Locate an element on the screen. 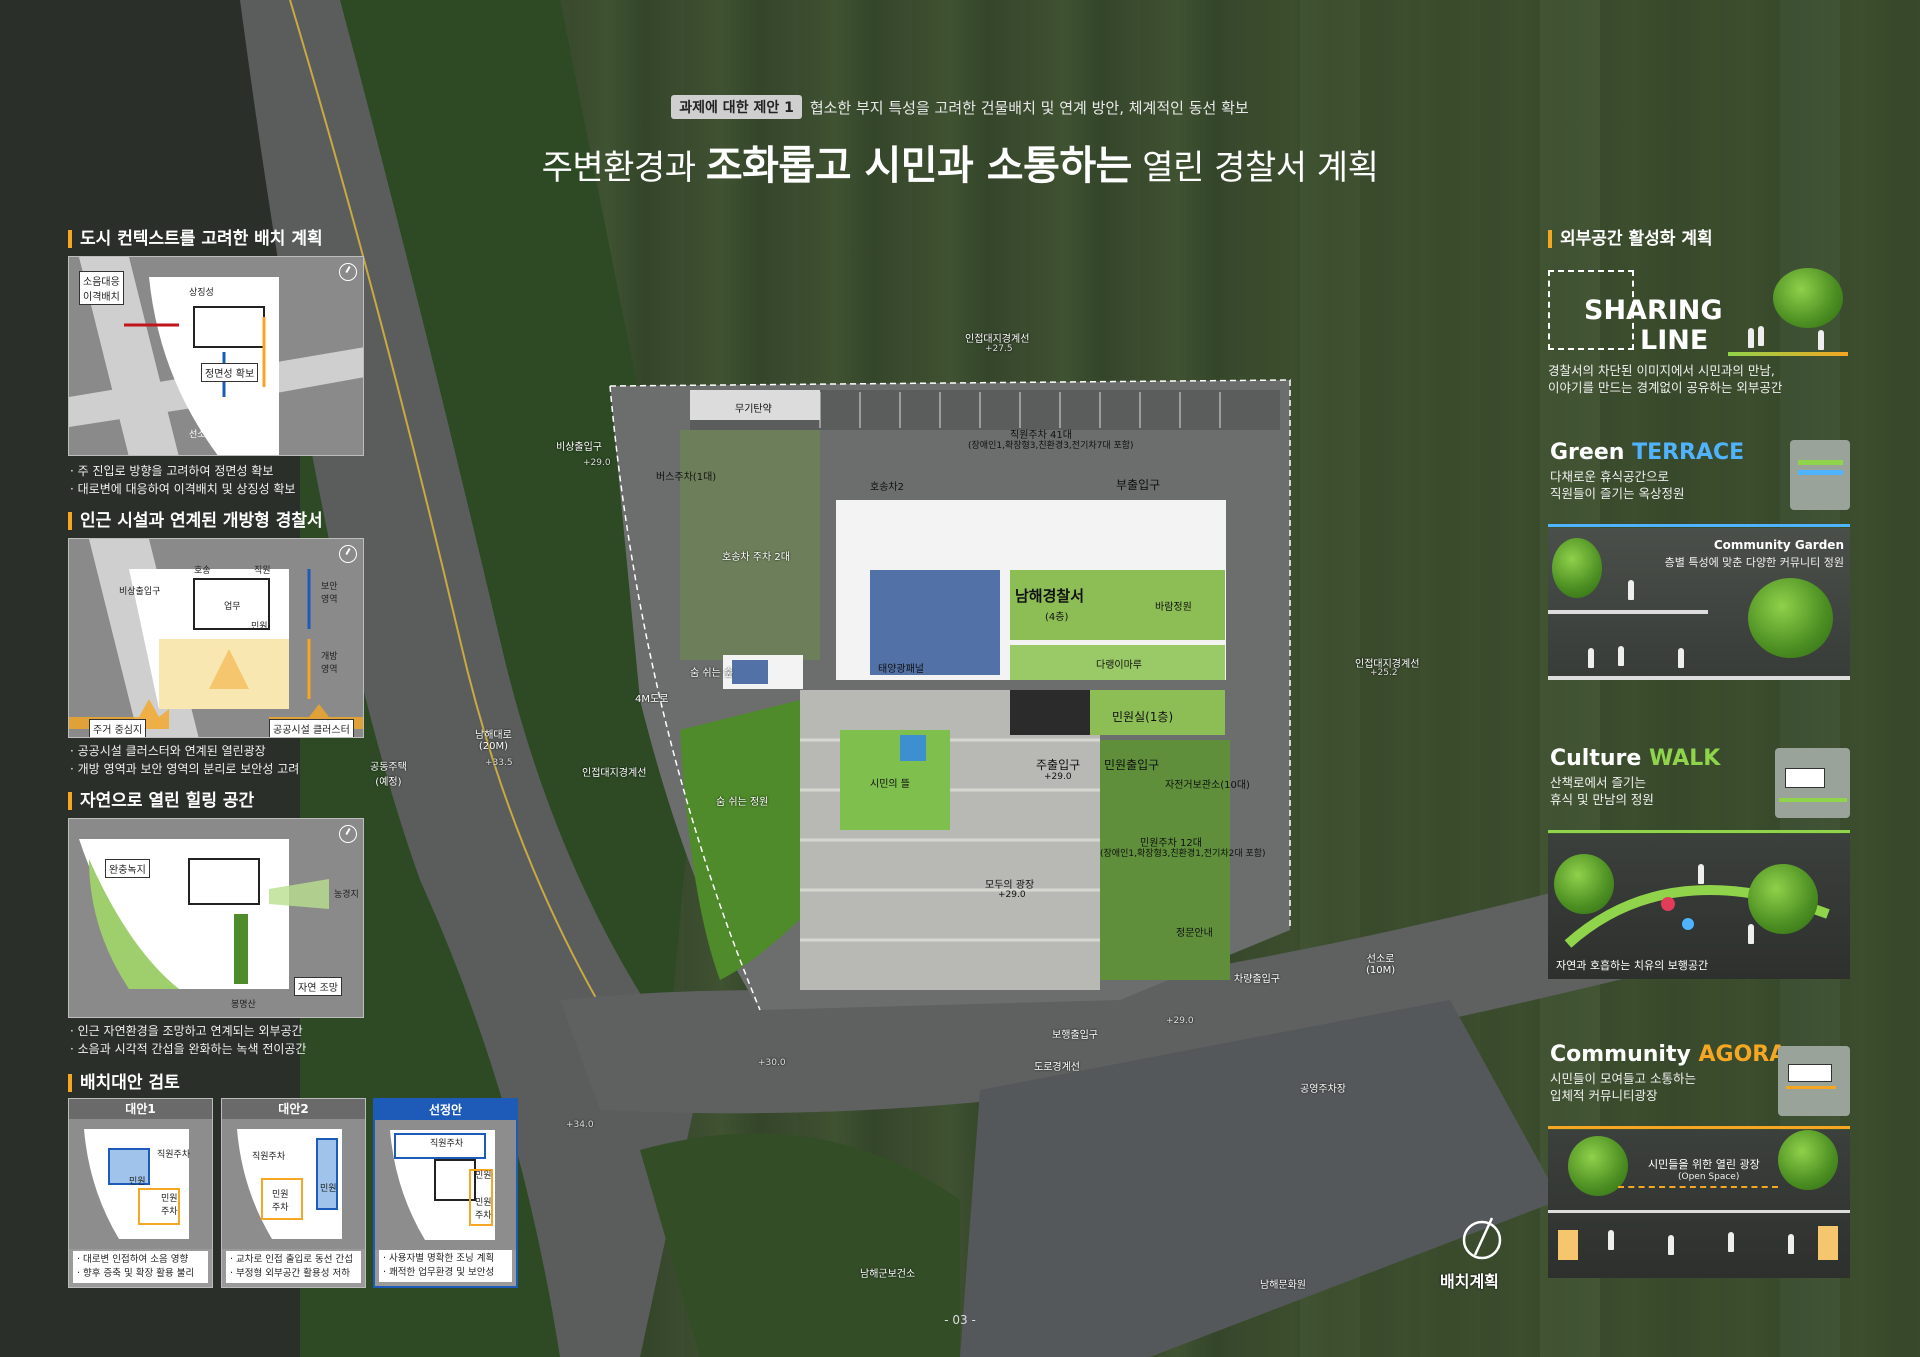 The height and width of the screenshot is (1357, 1920). alt-header: 대안1 is located at coordinates (140, 1109).